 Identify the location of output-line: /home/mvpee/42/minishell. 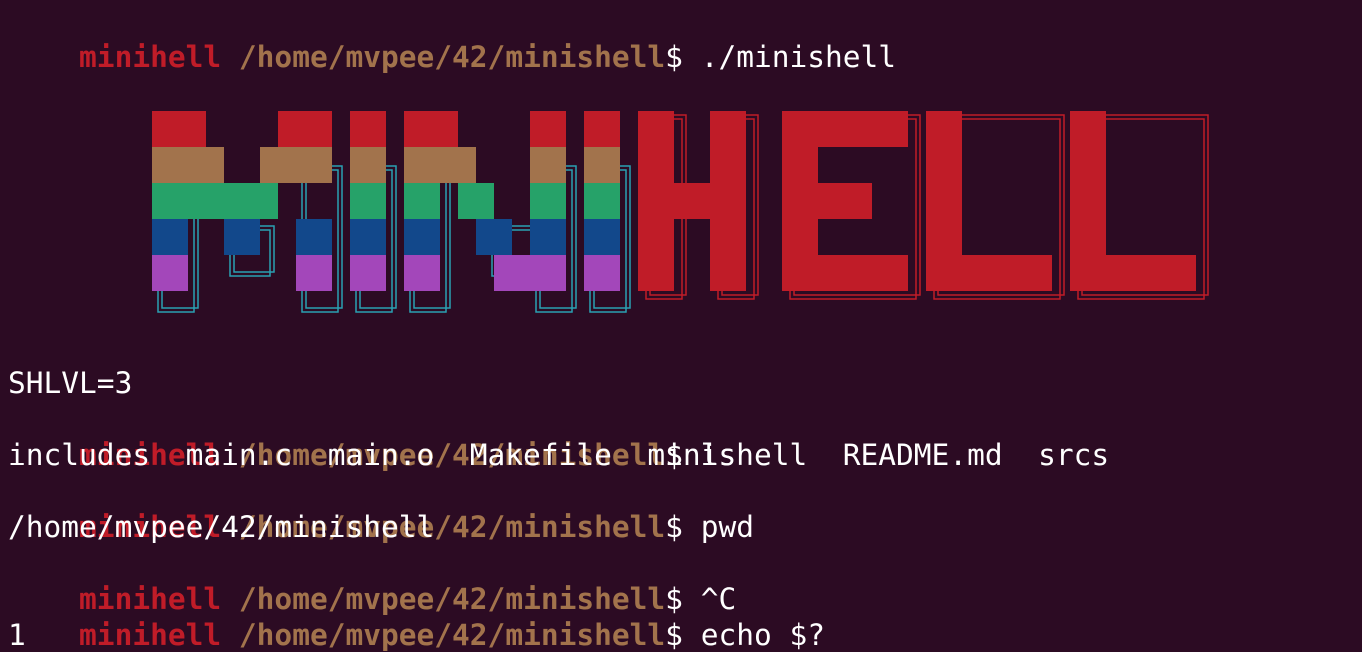
(221, 527).